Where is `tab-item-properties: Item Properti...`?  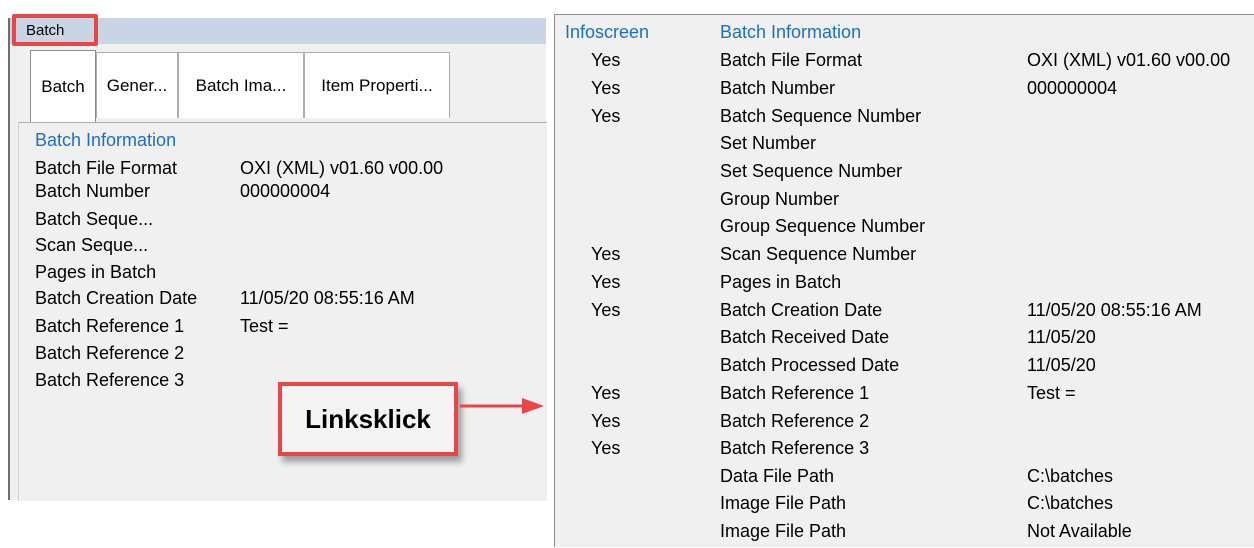 tab-item-properties: Item Properti... is located at coordinates (377, 85).